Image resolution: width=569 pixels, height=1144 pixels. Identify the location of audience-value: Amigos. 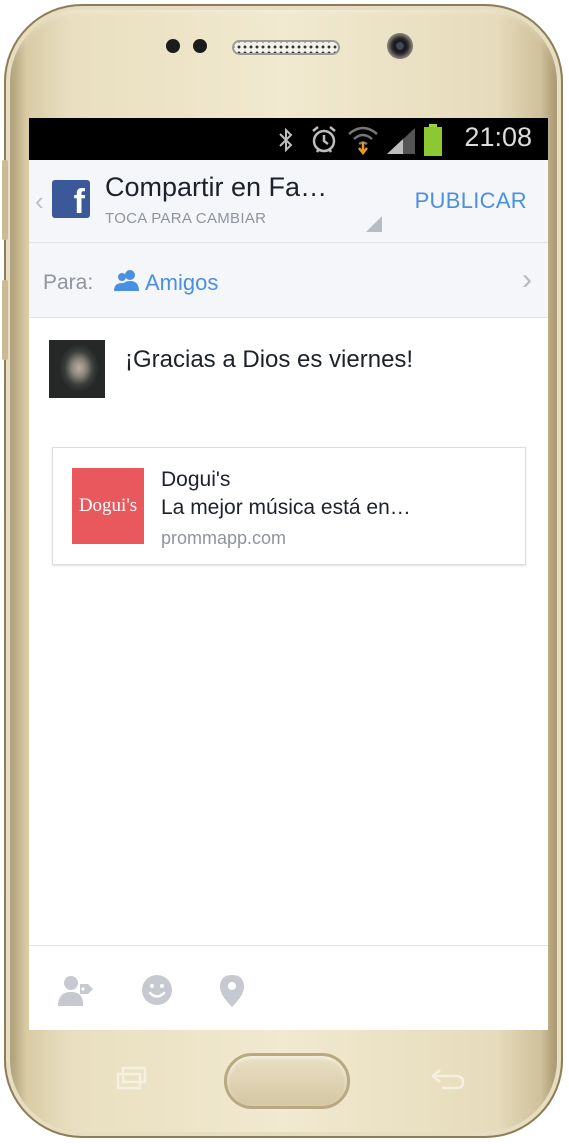
(182, 282).